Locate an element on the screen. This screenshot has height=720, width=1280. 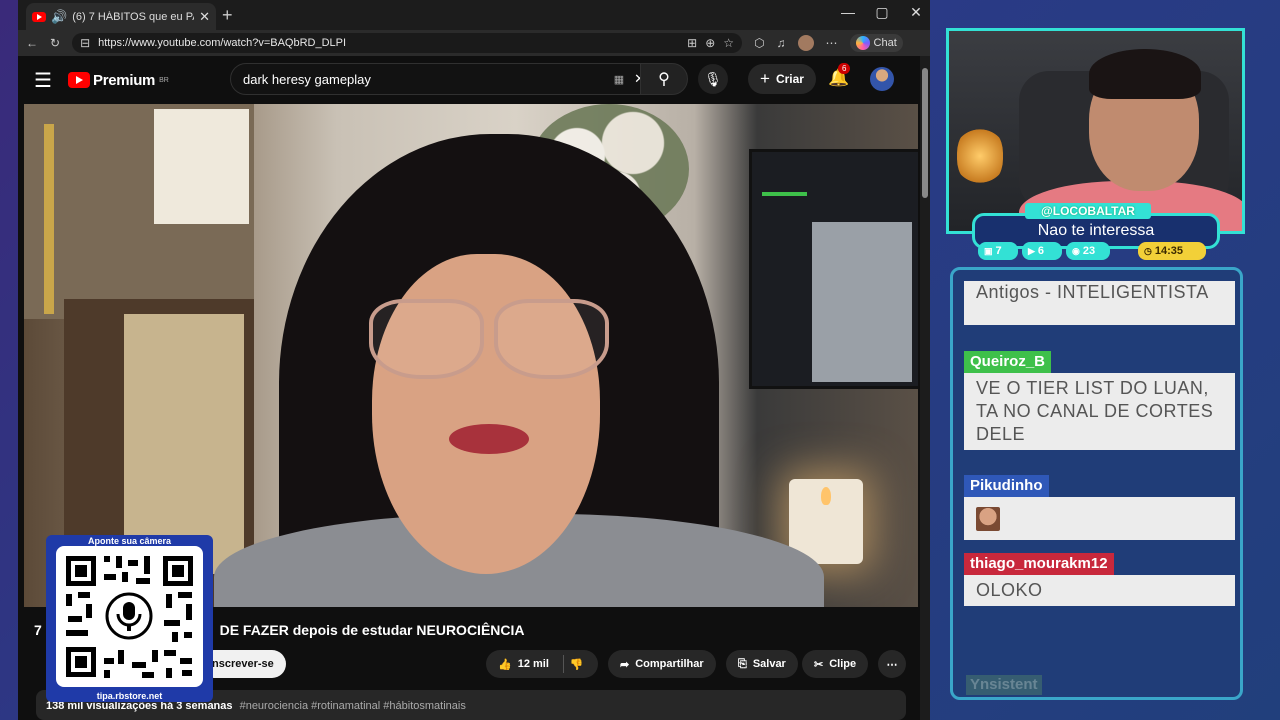
like-button: 👍 12 mil 👎 is located at coordinates (542, 664).